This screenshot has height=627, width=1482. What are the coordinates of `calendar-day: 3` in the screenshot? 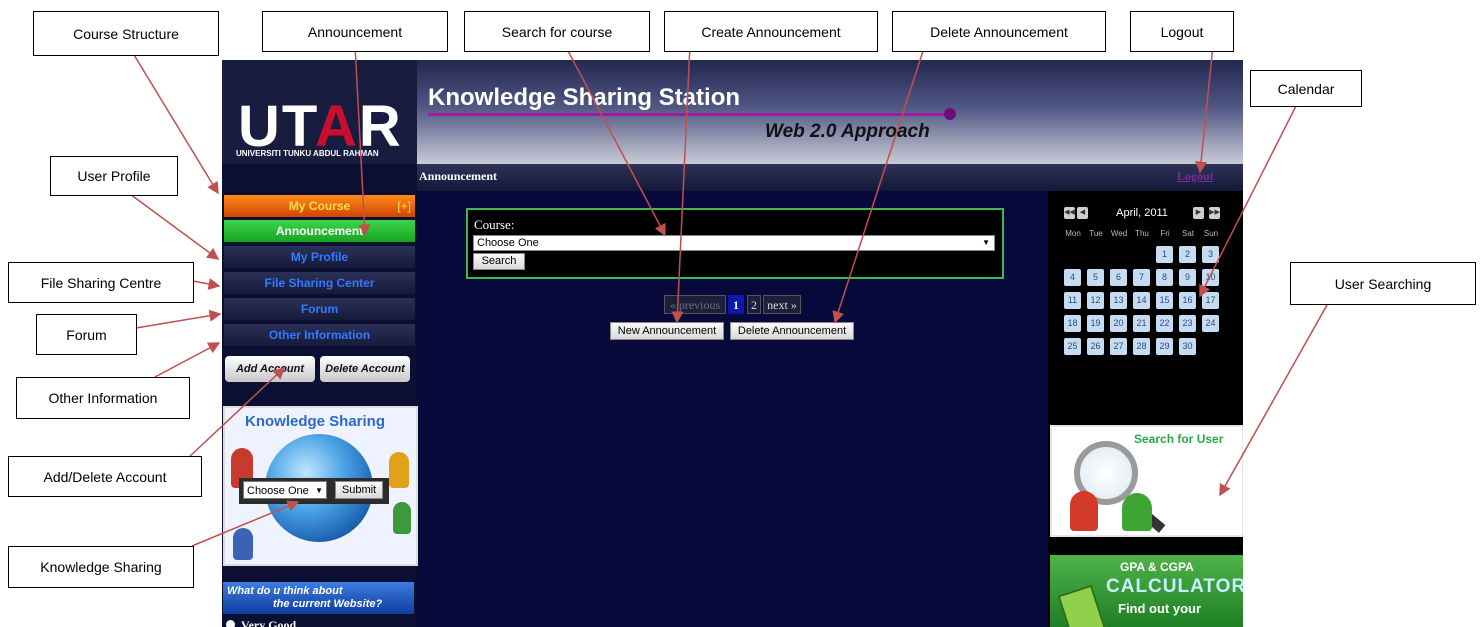 It's located at (1210, 254).